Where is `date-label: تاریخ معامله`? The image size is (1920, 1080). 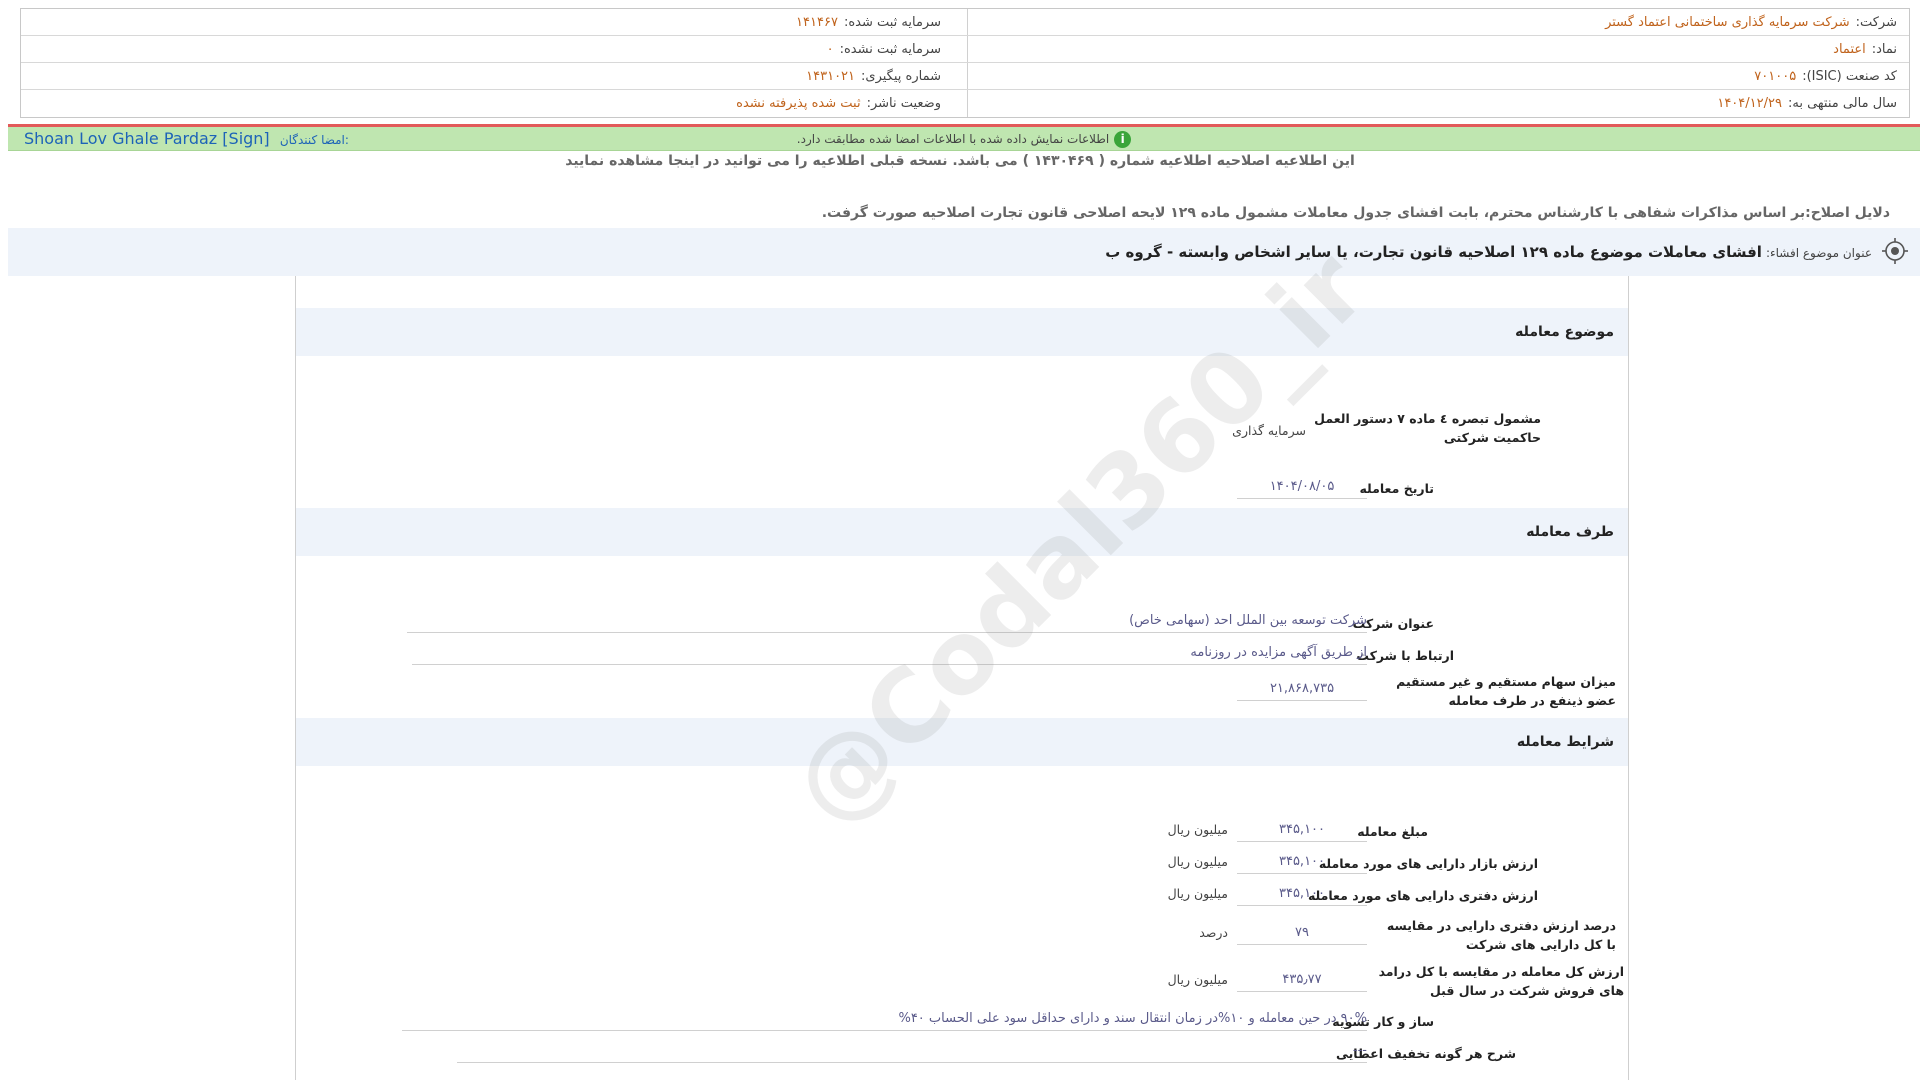 date-label: تاریخ معامله is located at coordinates (1396, 488).